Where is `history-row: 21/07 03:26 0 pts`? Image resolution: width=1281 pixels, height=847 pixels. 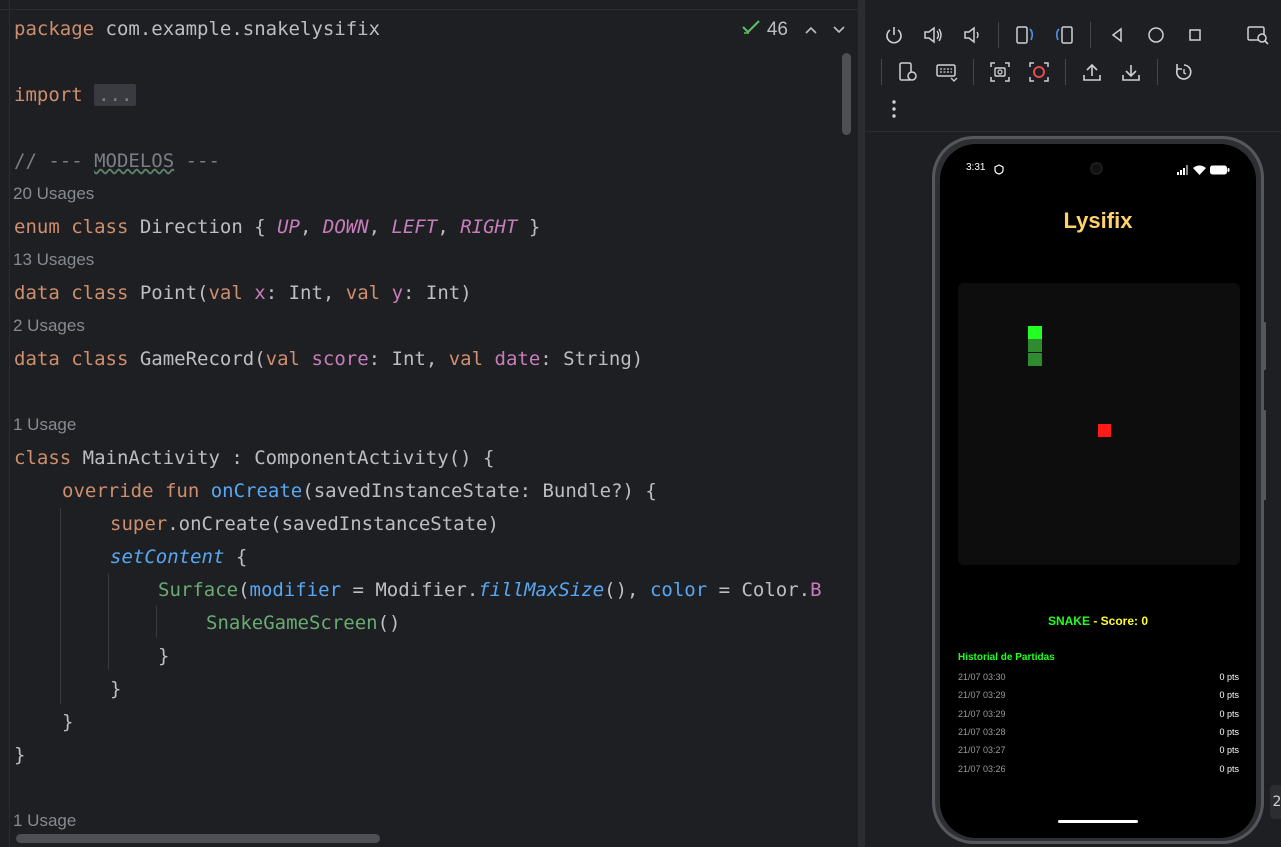
history-row: 21/07 03:26 0 pts is located at coordinates (1098, 770).